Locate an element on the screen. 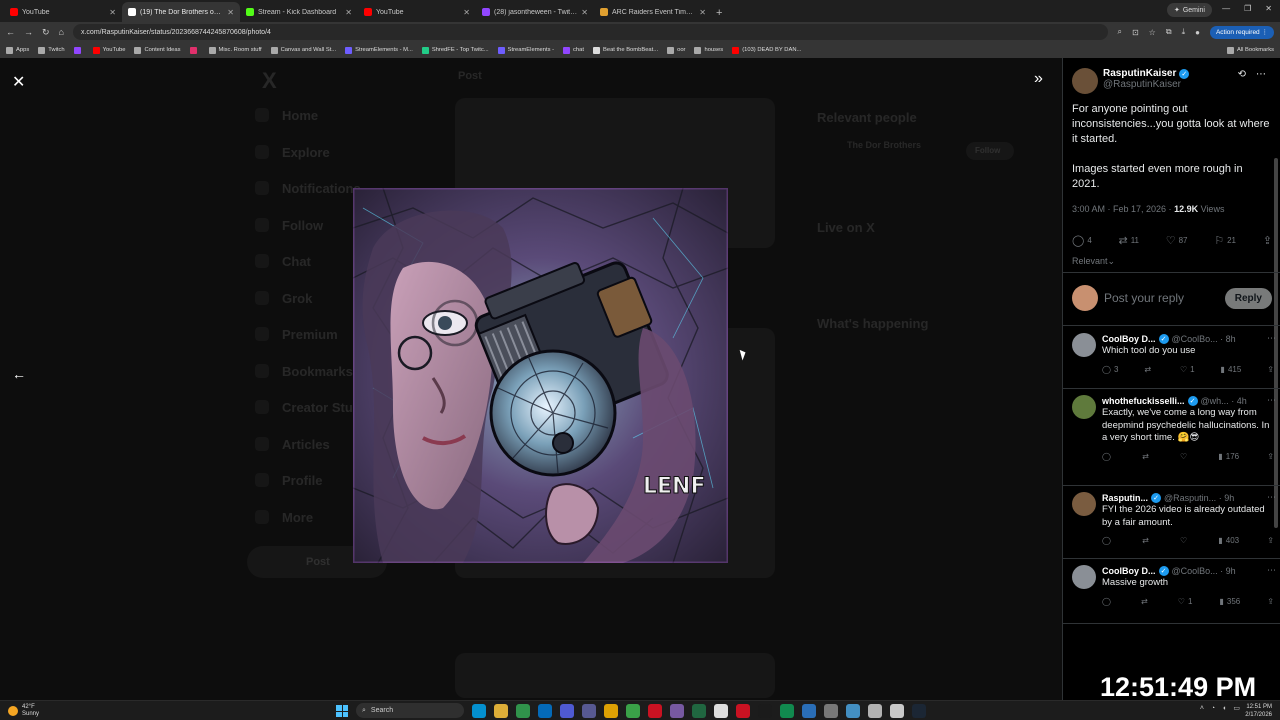 The width and height of the screenshot is (1280, 720). reply-handle: @wh... · 4h is located at coordinates (1232, 401).